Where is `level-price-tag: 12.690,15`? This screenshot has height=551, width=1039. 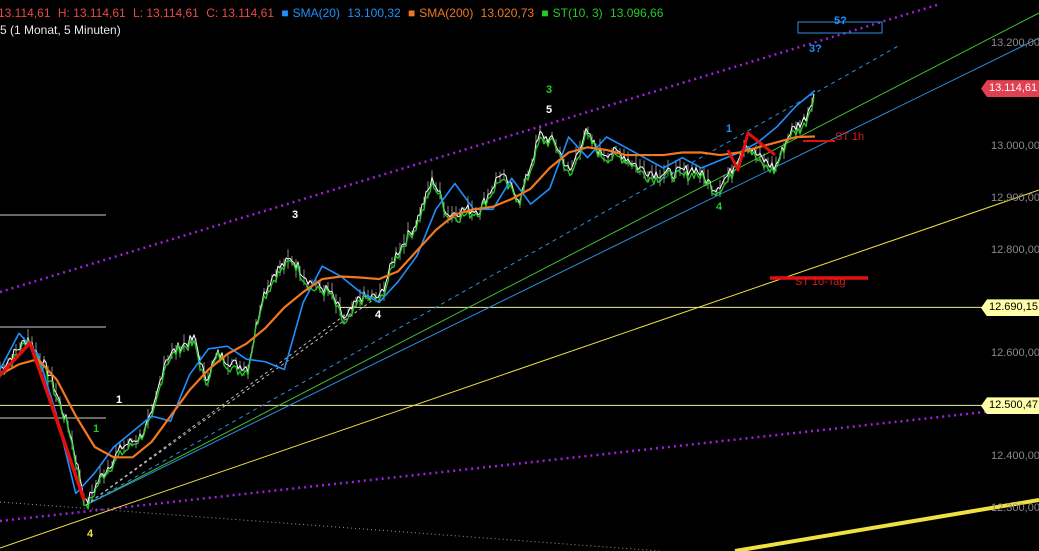
level-price-tag: 12.690,15 is located at coordinates (1010, 308).